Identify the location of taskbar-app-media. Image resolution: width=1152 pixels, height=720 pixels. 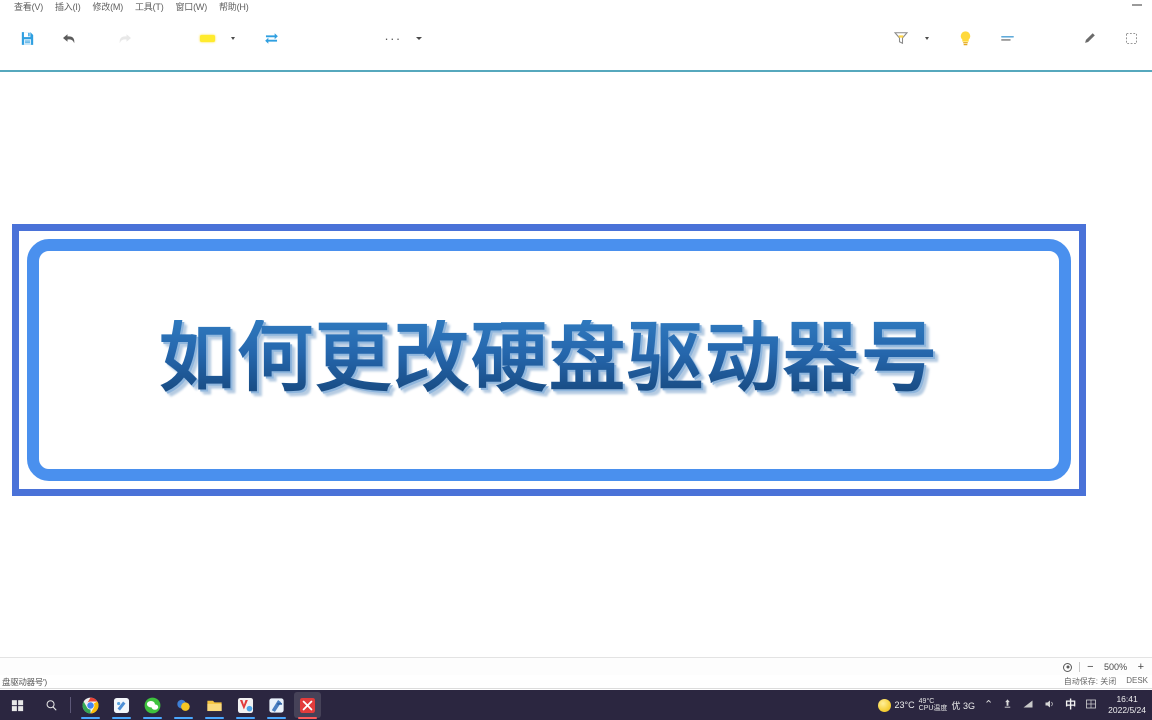
(183, 705).